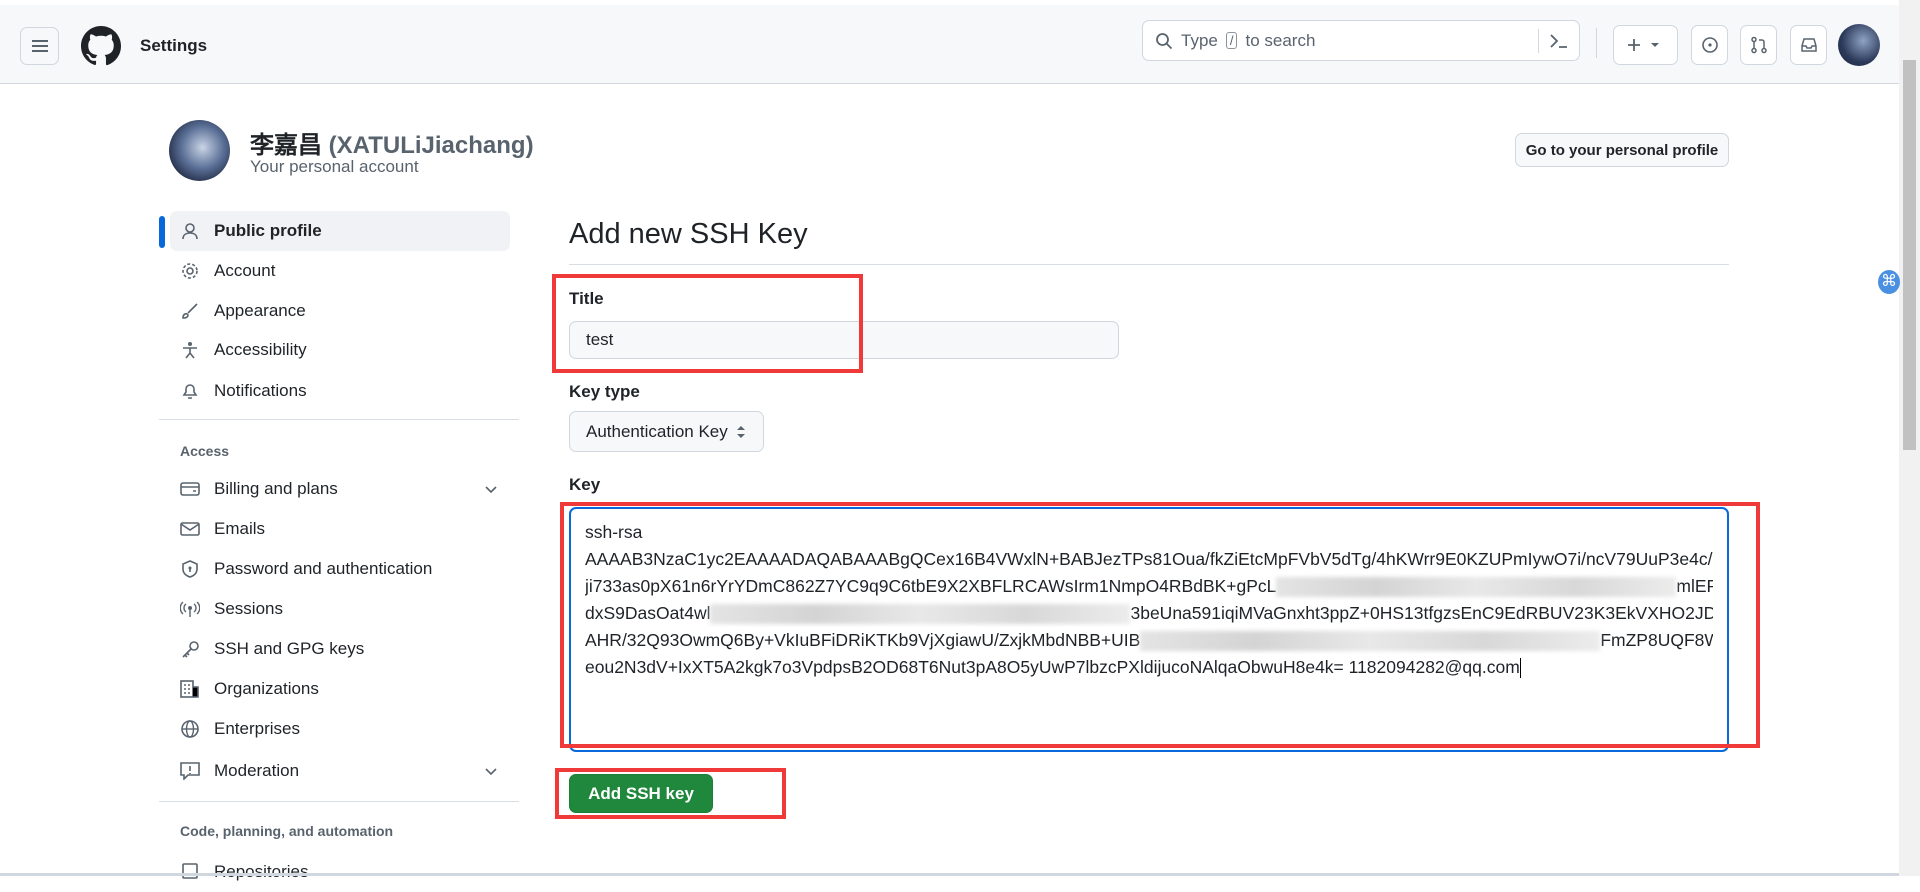 This screenshot has width=1920, height=892. I want to click on sidebar-item-ssh-gpg-keys: SSH and GPG keys, so click(339, 649).